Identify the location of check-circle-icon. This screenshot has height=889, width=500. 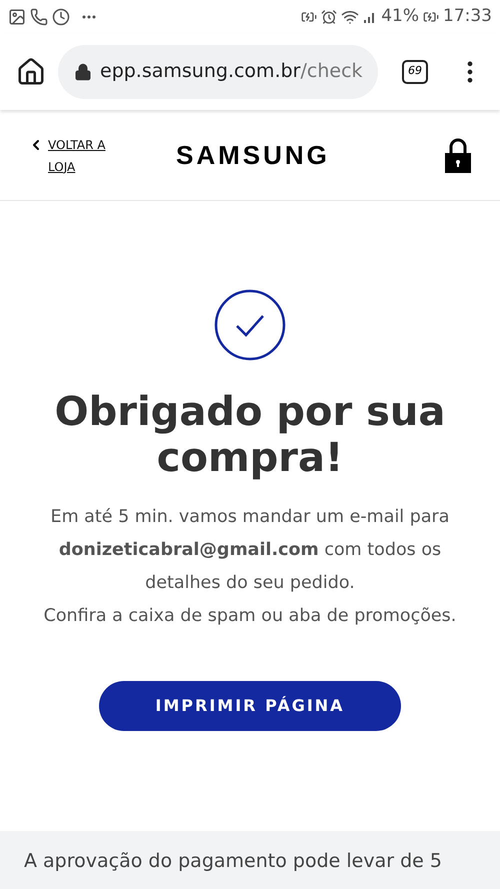
(250, 325).